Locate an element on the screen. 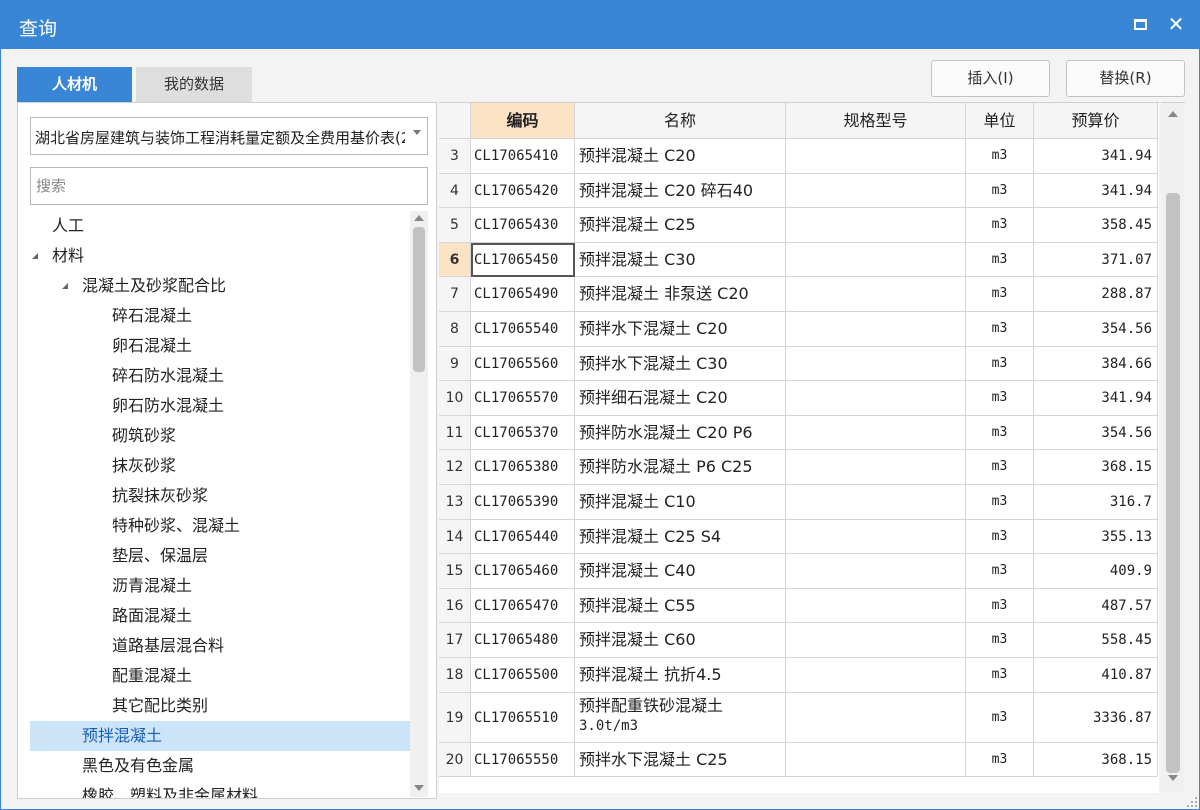 The height and width of the screenshot is (810, 1200). cell-name: 预拌混凝土 C30 is located at coordinates (680, 260).